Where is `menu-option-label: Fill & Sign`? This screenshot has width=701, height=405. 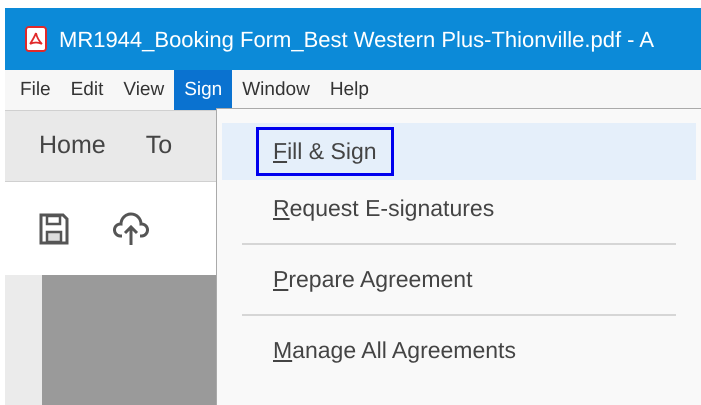
menu-option-label: Fill & Sign is located at coordinates (325, 151).